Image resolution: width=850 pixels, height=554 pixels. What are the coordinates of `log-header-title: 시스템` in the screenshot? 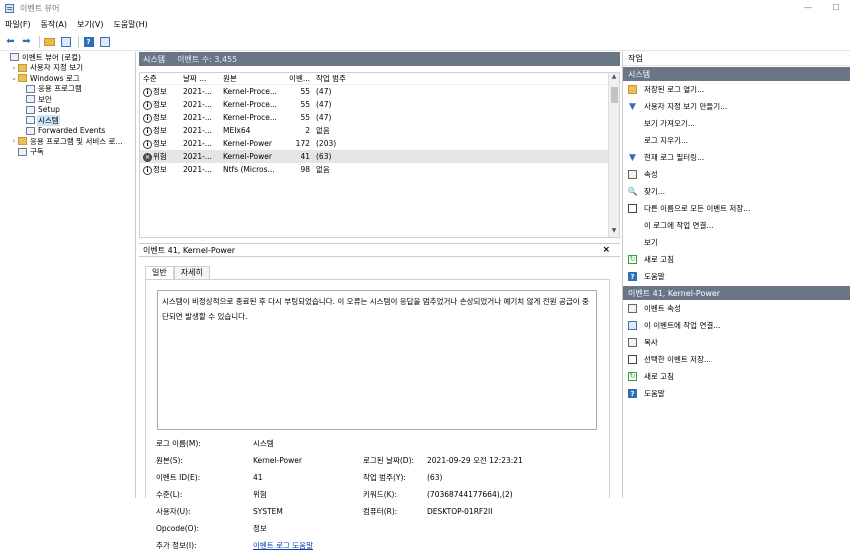 It's located at (154, 59).